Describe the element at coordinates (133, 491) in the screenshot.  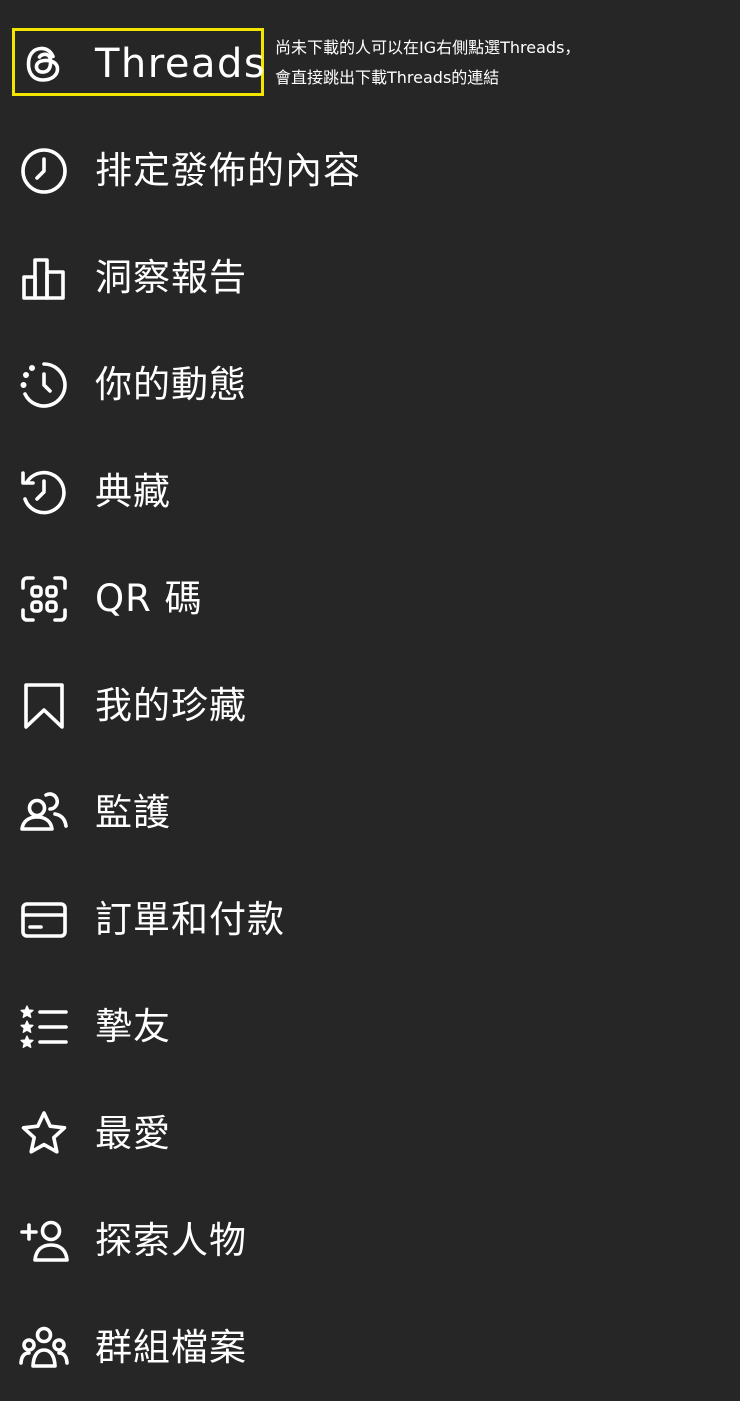
I see `menu-item-label: 典藏` at that location.